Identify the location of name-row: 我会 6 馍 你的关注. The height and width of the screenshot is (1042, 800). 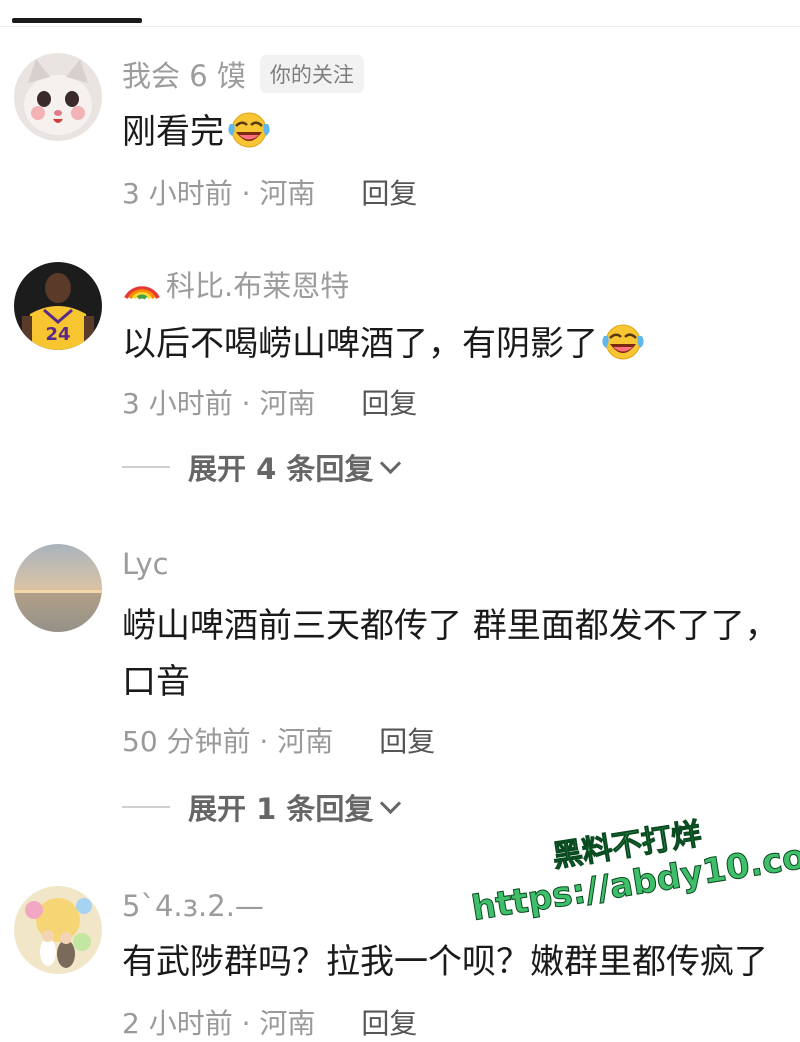
(243, 74).